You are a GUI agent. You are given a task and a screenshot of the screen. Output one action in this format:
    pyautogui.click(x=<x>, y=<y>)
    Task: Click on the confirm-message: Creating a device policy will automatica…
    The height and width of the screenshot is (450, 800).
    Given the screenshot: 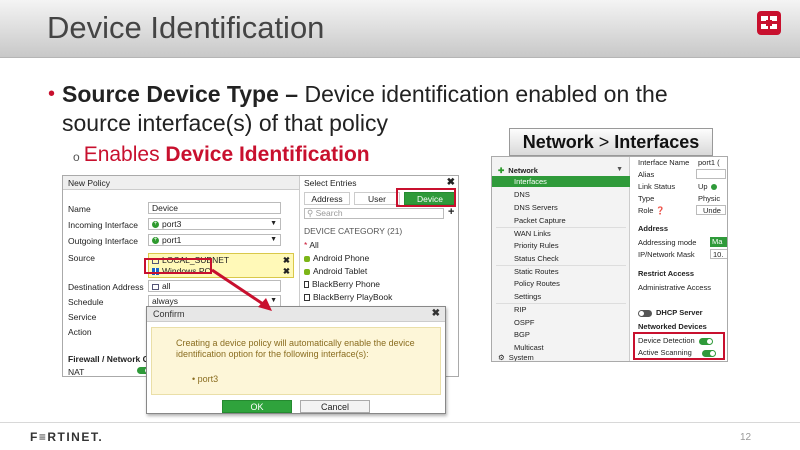 What is the action you would take?
    pyautogui.click(x=295, y=348)
    